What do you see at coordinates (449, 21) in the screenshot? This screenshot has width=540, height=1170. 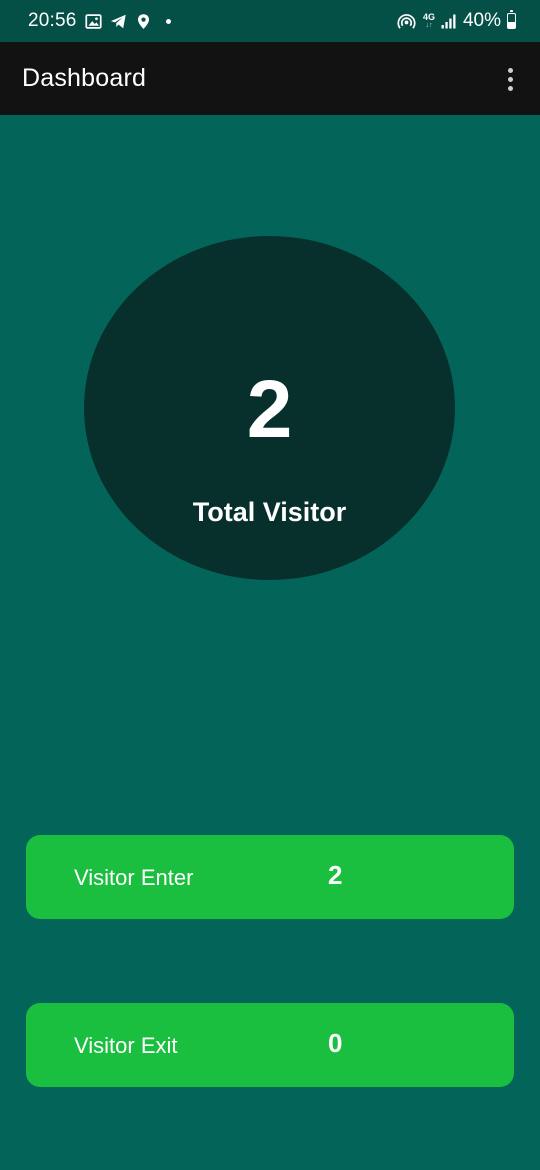 I see `signal-icon` at bounding box center [449, 21].